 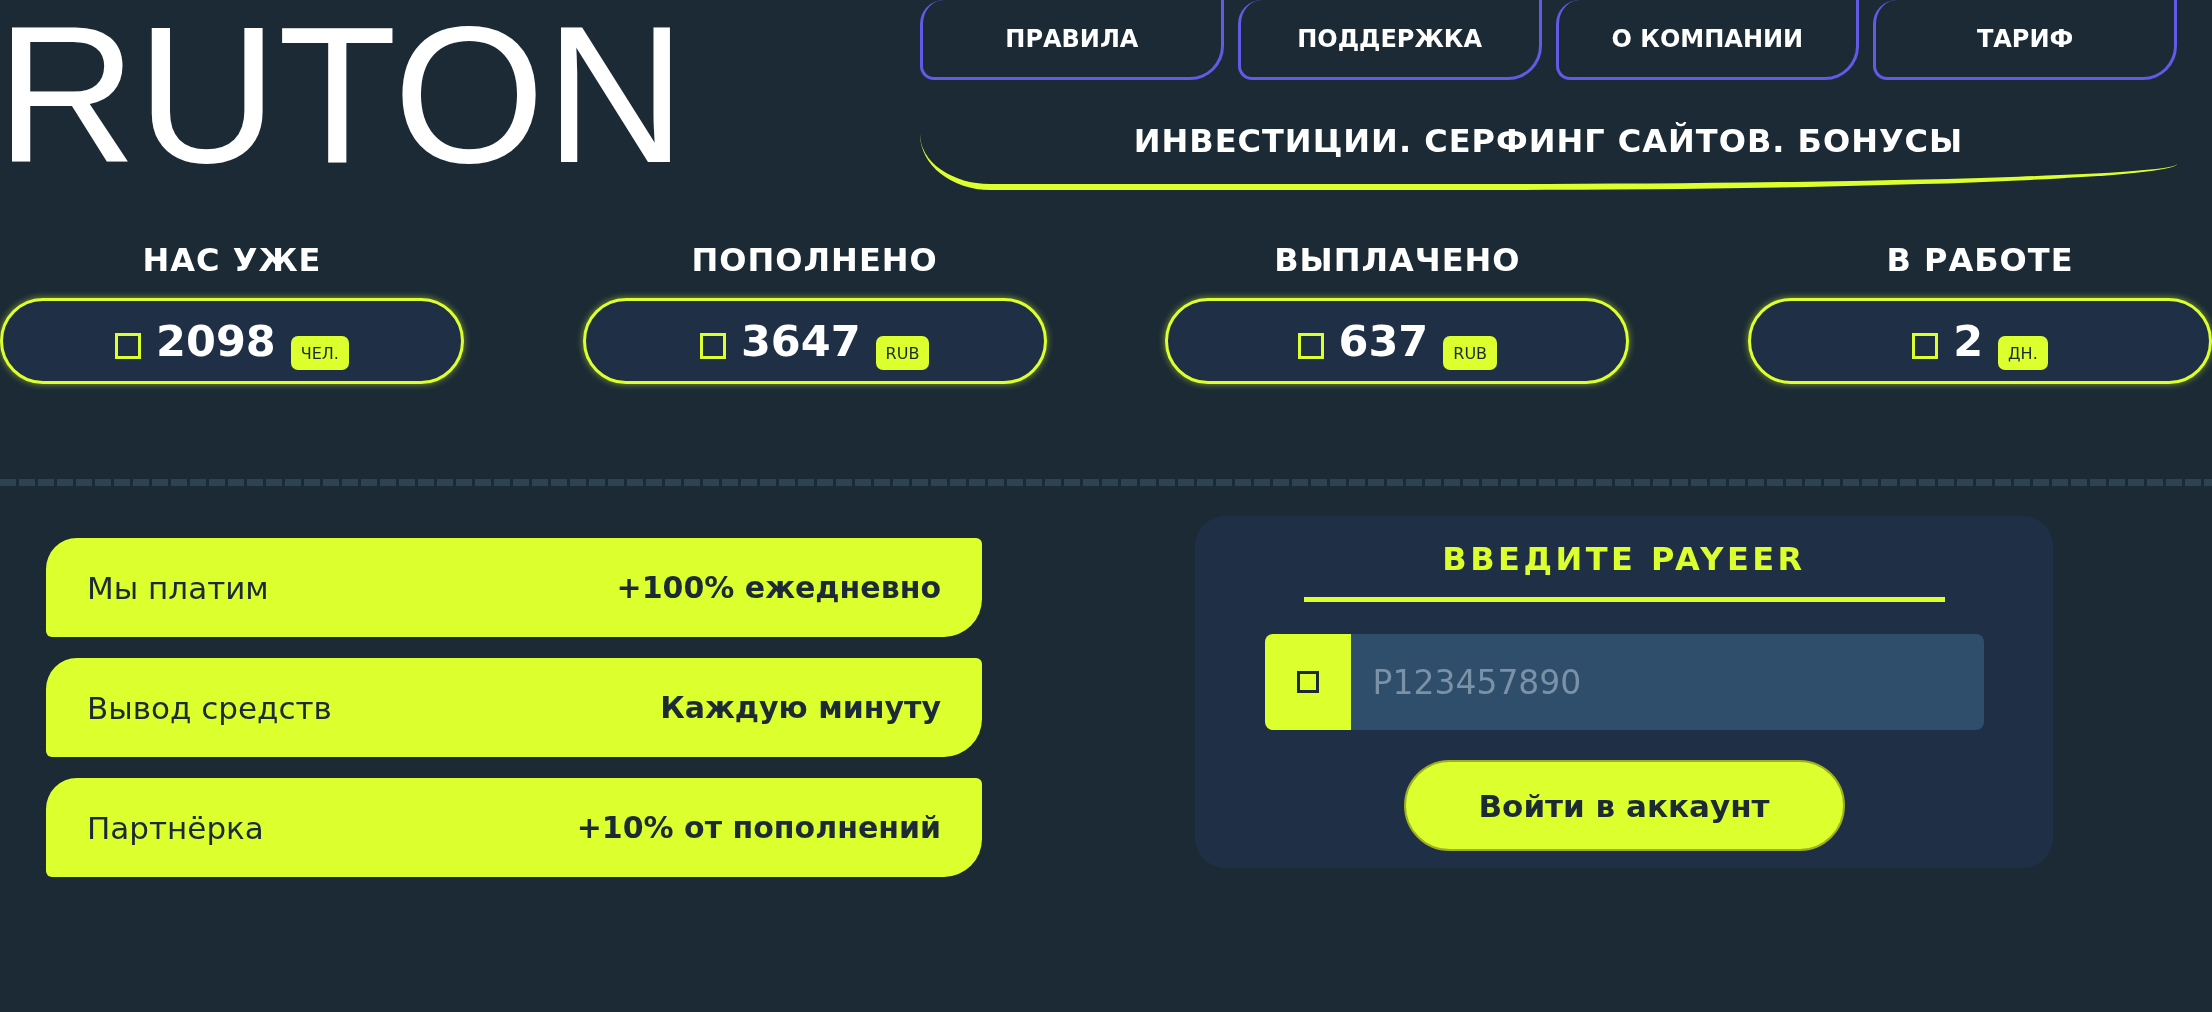 What do you see at coordinates (814, 260) in the screenshot?
I see `stat-label: ПОПОЛНЕНО` at bounding box center [814, 260].